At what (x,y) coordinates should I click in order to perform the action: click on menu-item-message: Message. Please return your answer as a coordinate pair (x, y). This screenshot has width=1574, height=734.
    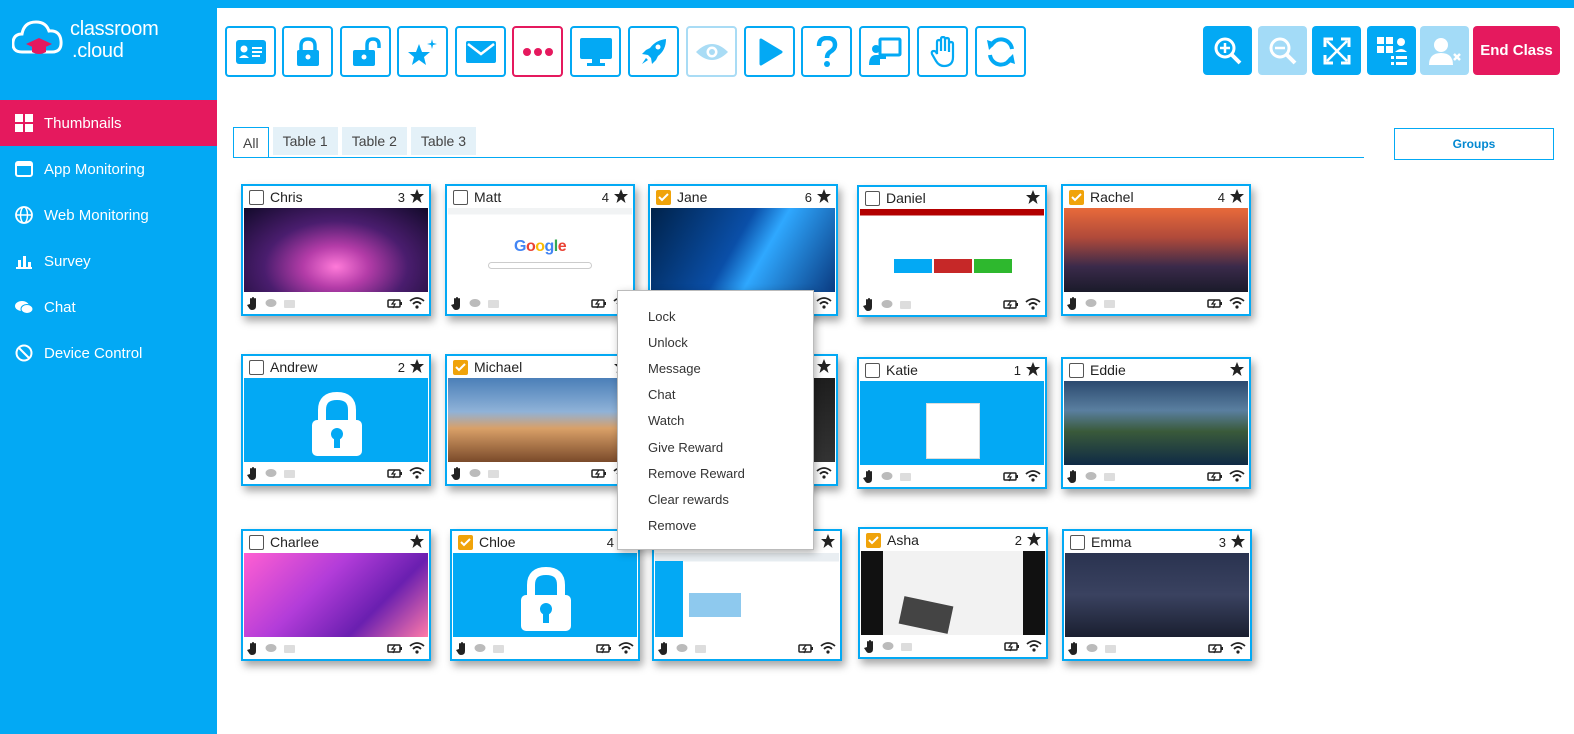
    Looking at the image, I should click on (715, 368).